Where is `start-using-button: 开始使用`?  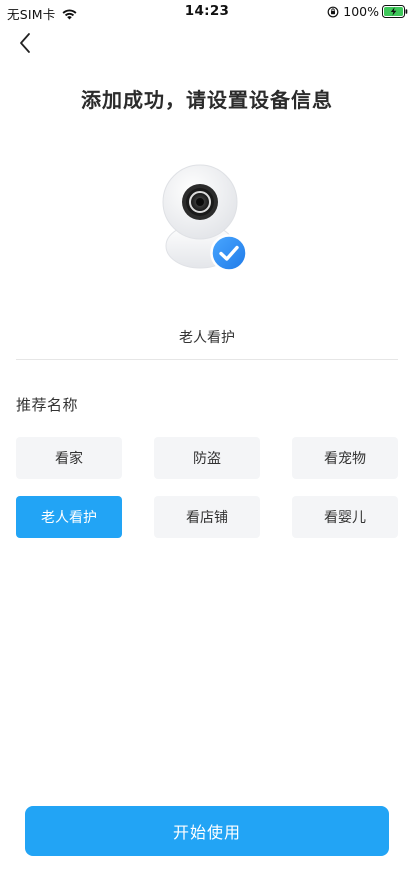 start-using-button: 开始使用 is located at coordinates (207, 831).